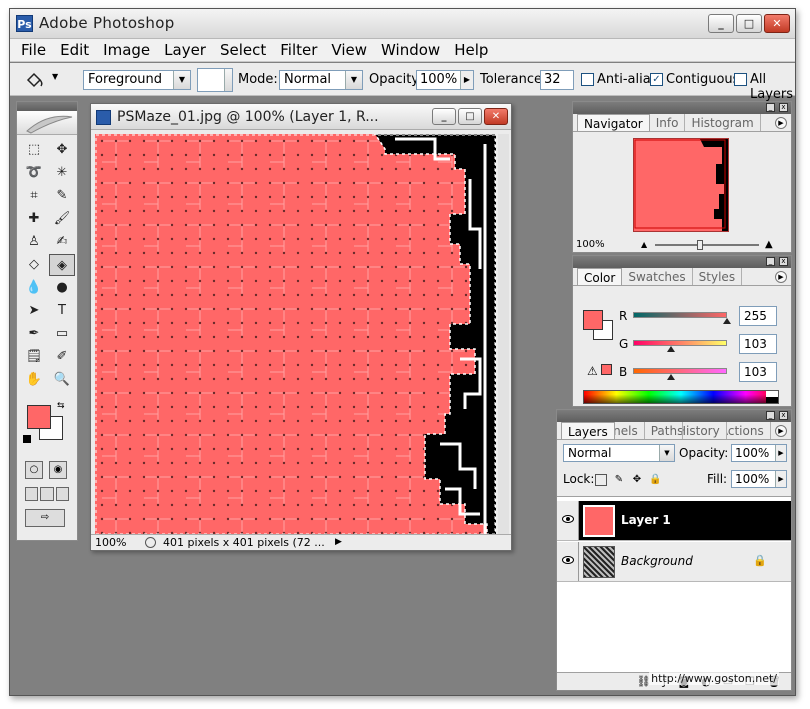  I want to click on blue-slider-handle, so click(670, 377).